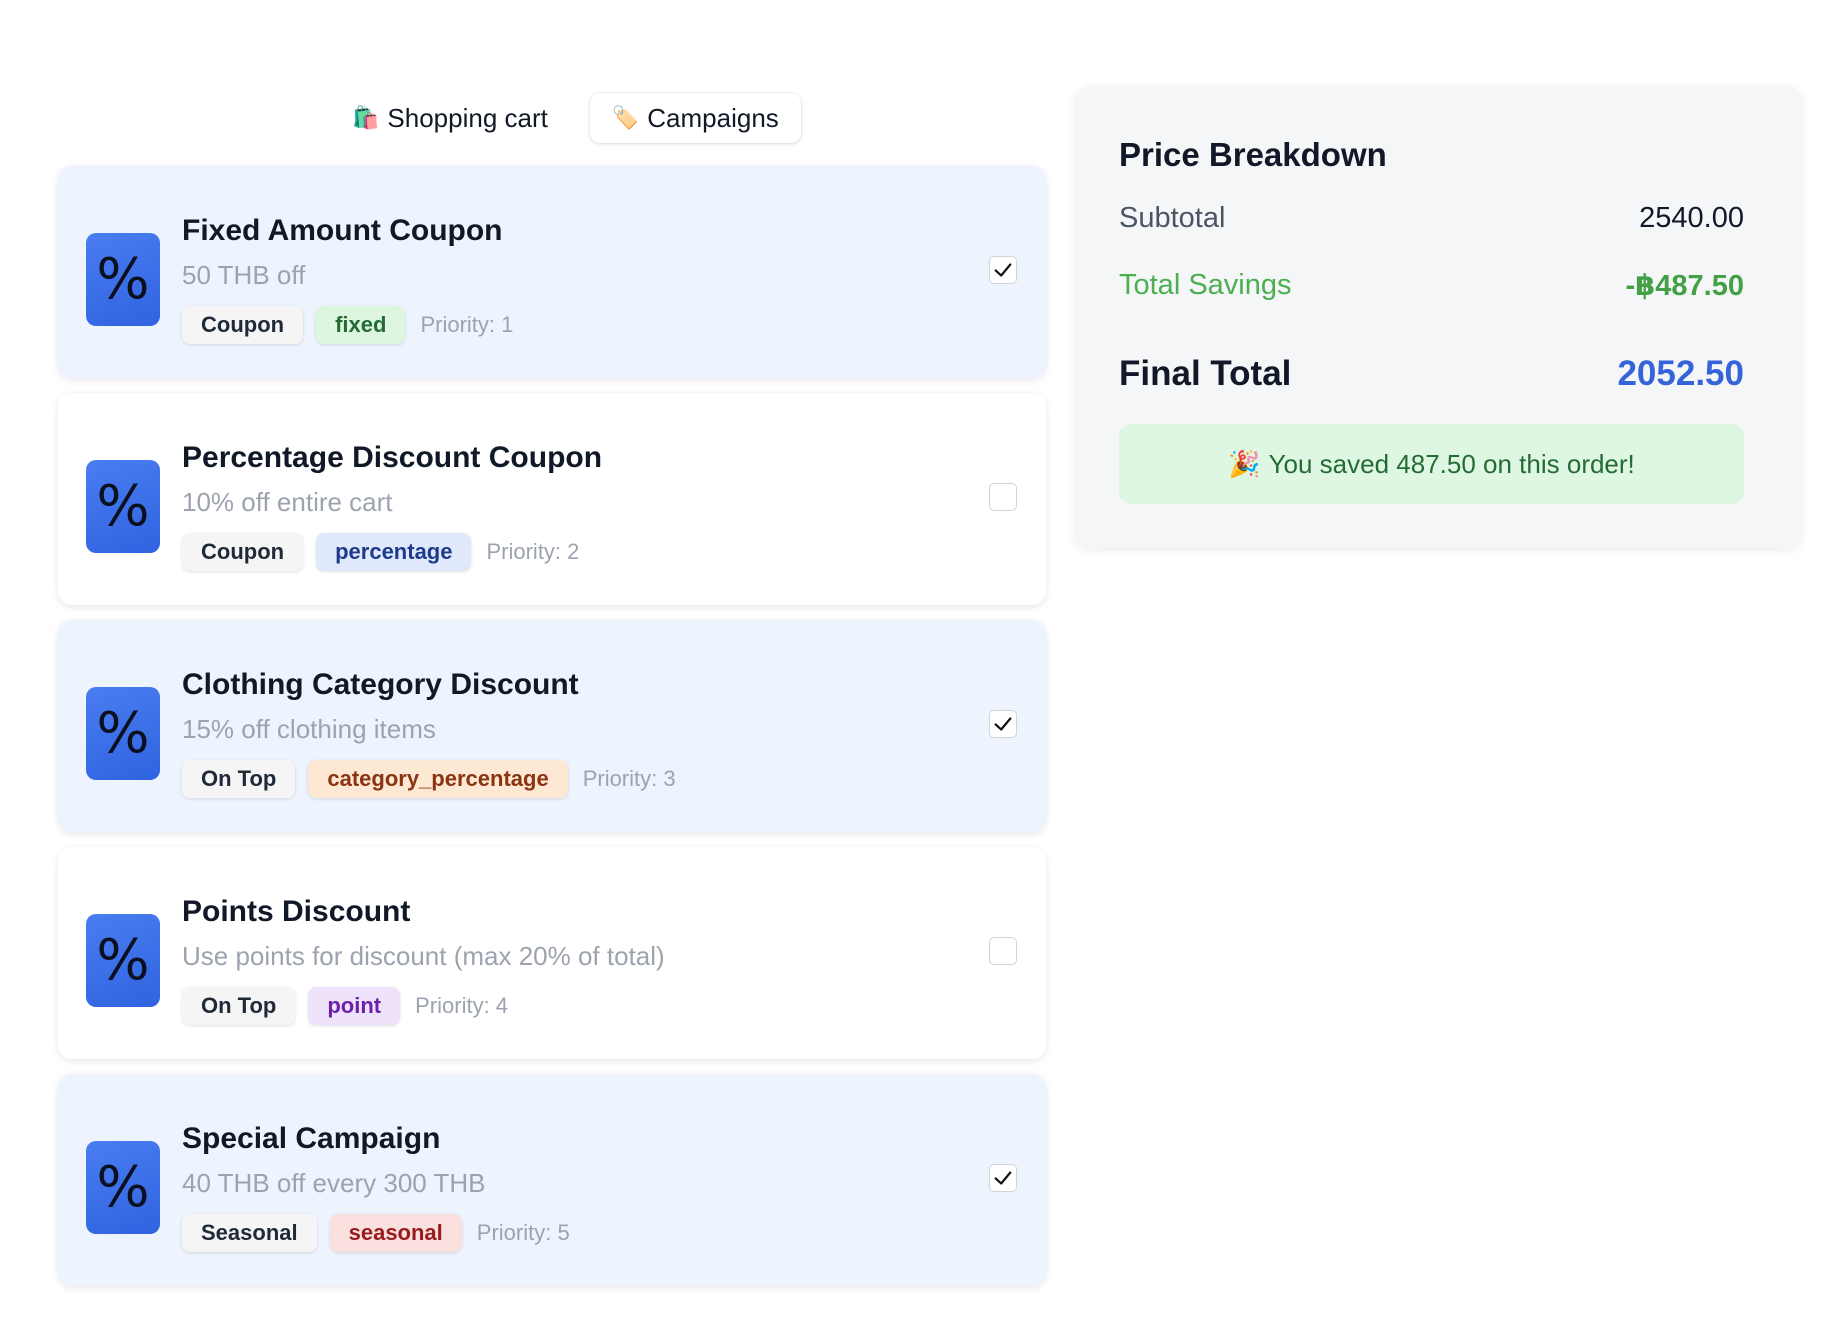  I want to click on tab-bar: 🛍️ Shopping cart 🏷️ Campaigns, so click(565, 118).